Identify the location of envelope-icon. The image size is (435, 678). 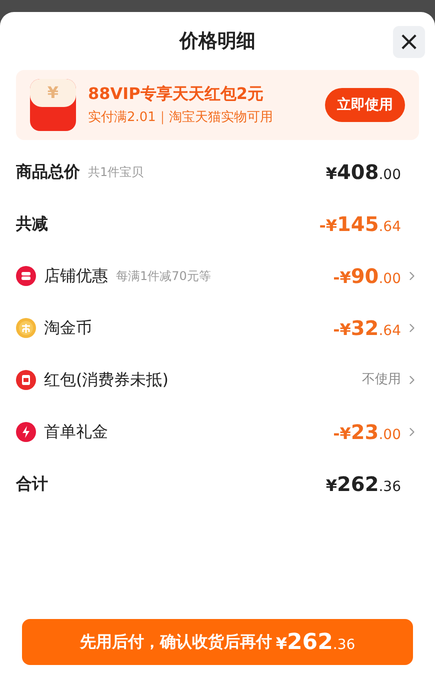
(26, 380).